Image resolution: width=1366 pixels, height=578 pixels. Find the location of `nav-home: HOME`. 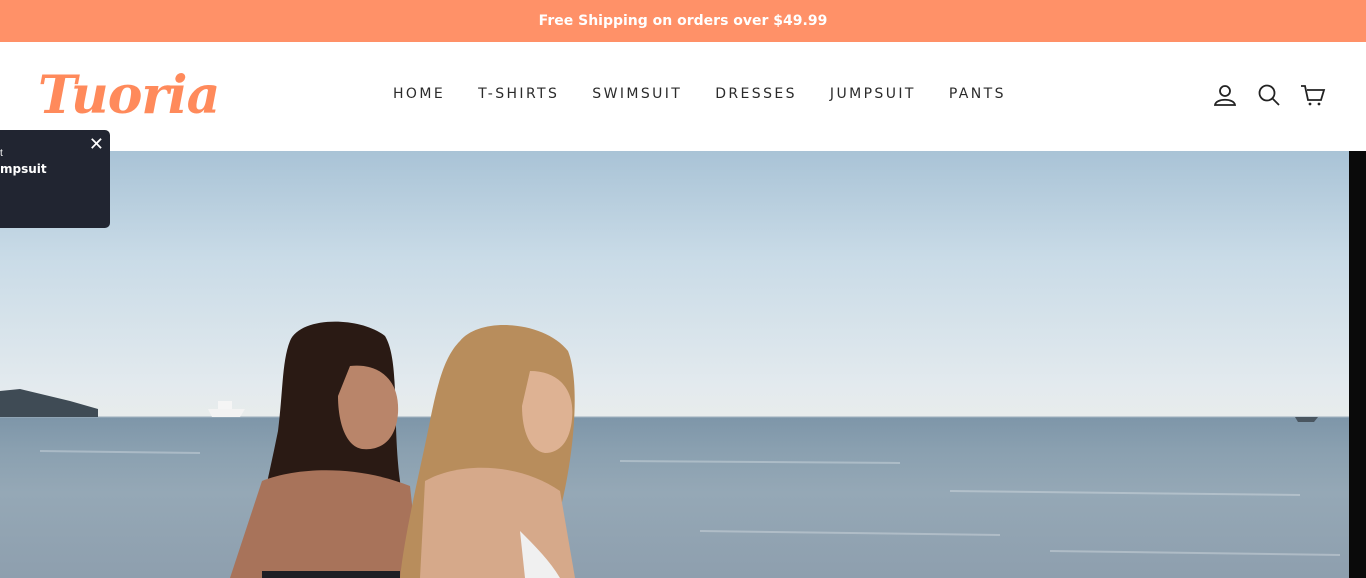

nav-home: HOME is located at coordinates (419, 94).